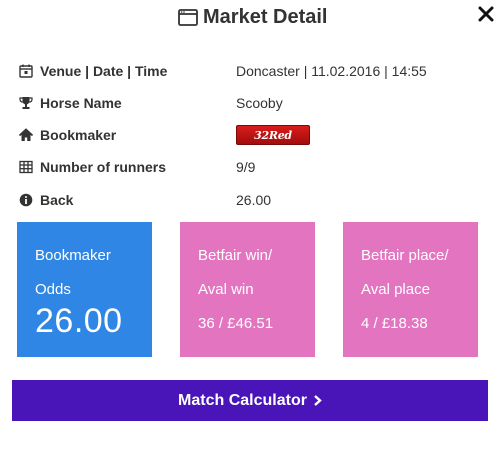 This screenshot has width=500, height=451. What do you see at coordinates (81, 103) in the screenshot?
I see `horse-label: Horse Name` at bounding box center [81, 103].